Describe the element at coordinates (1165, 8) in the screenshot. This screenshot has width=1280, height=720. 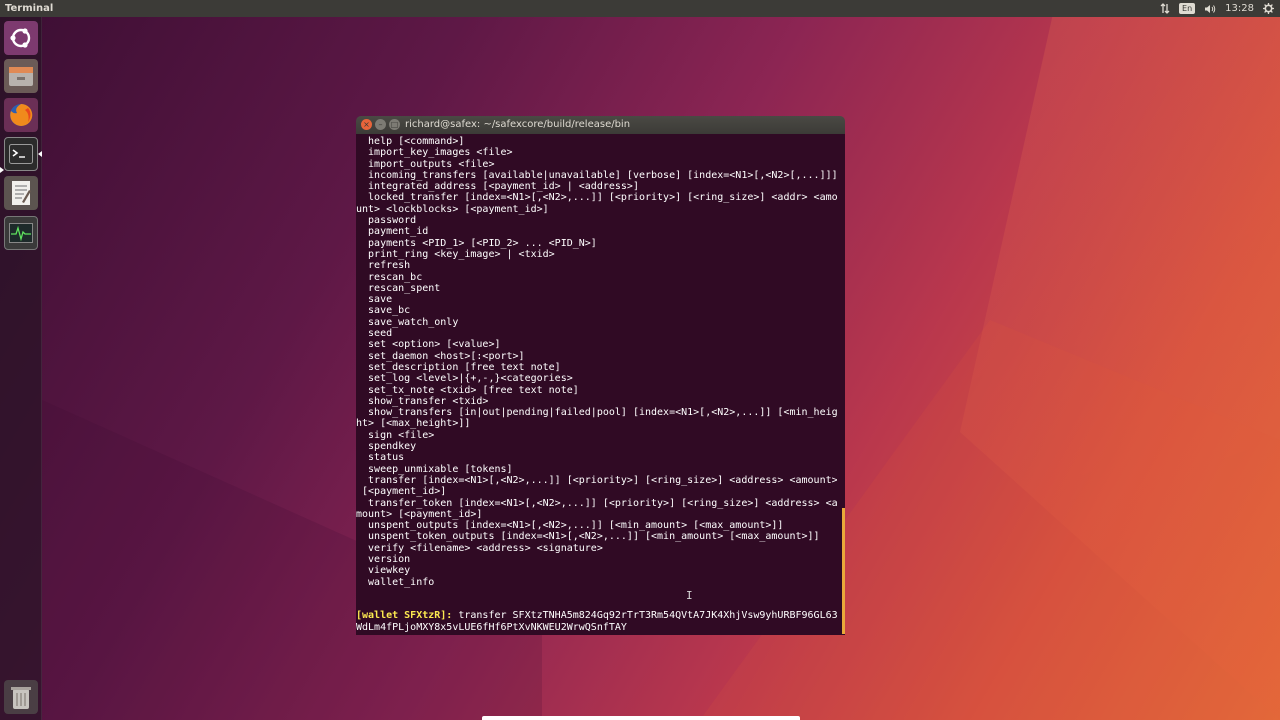
I see `network-updown-icon` at that location.